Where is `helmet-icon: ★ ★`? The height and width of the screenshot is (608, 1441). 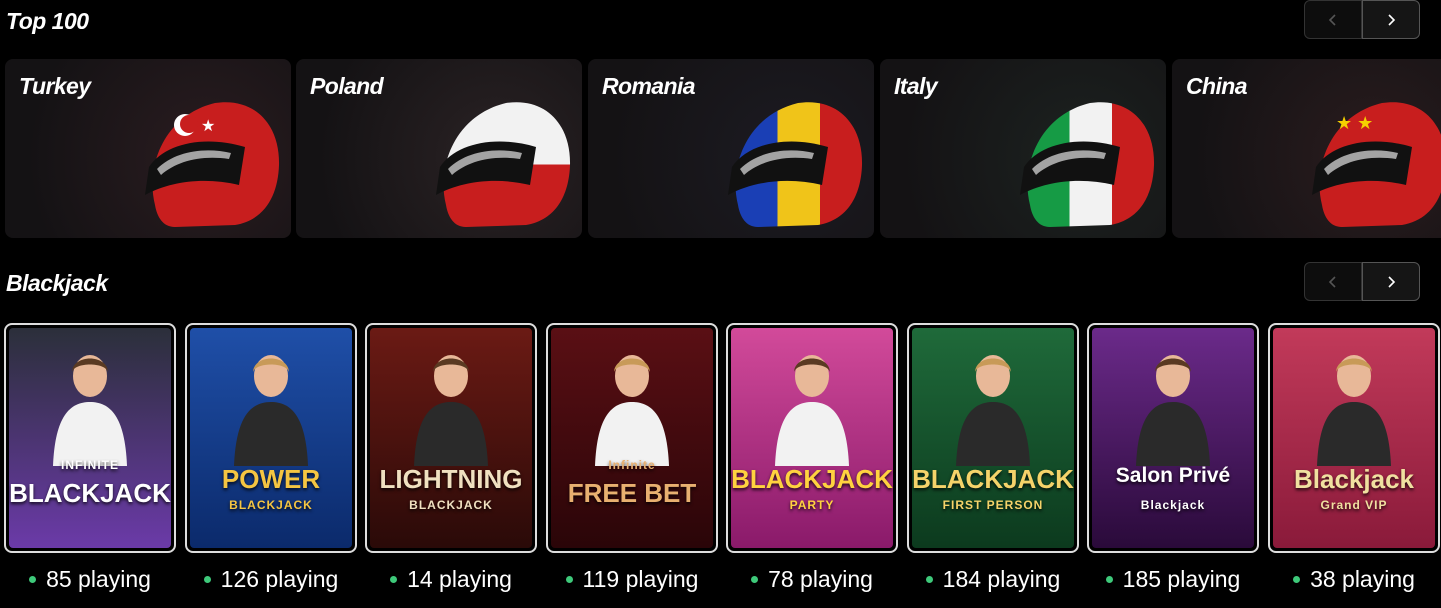
helmet-icon: ★ ★ is located at coordinates (1376, 164).